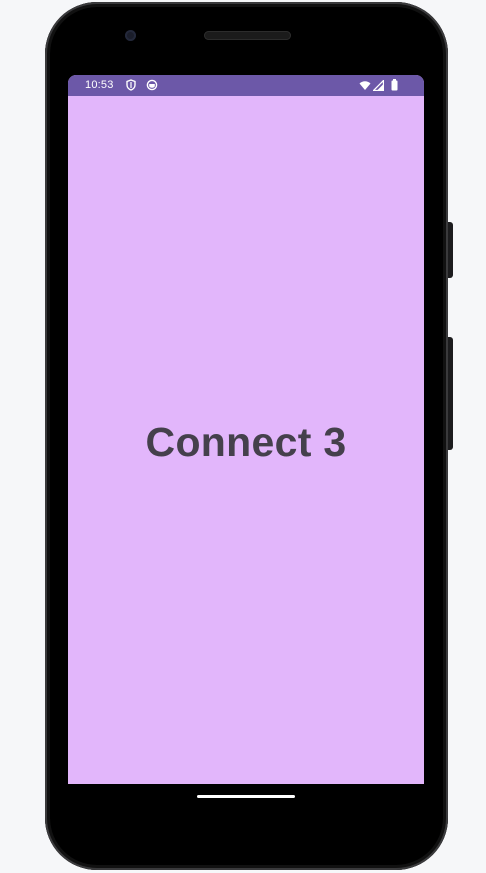  What do you see at coordinates (450, 393) in the screenshot?
I see `volume-button` at bounding box center [450, 393].